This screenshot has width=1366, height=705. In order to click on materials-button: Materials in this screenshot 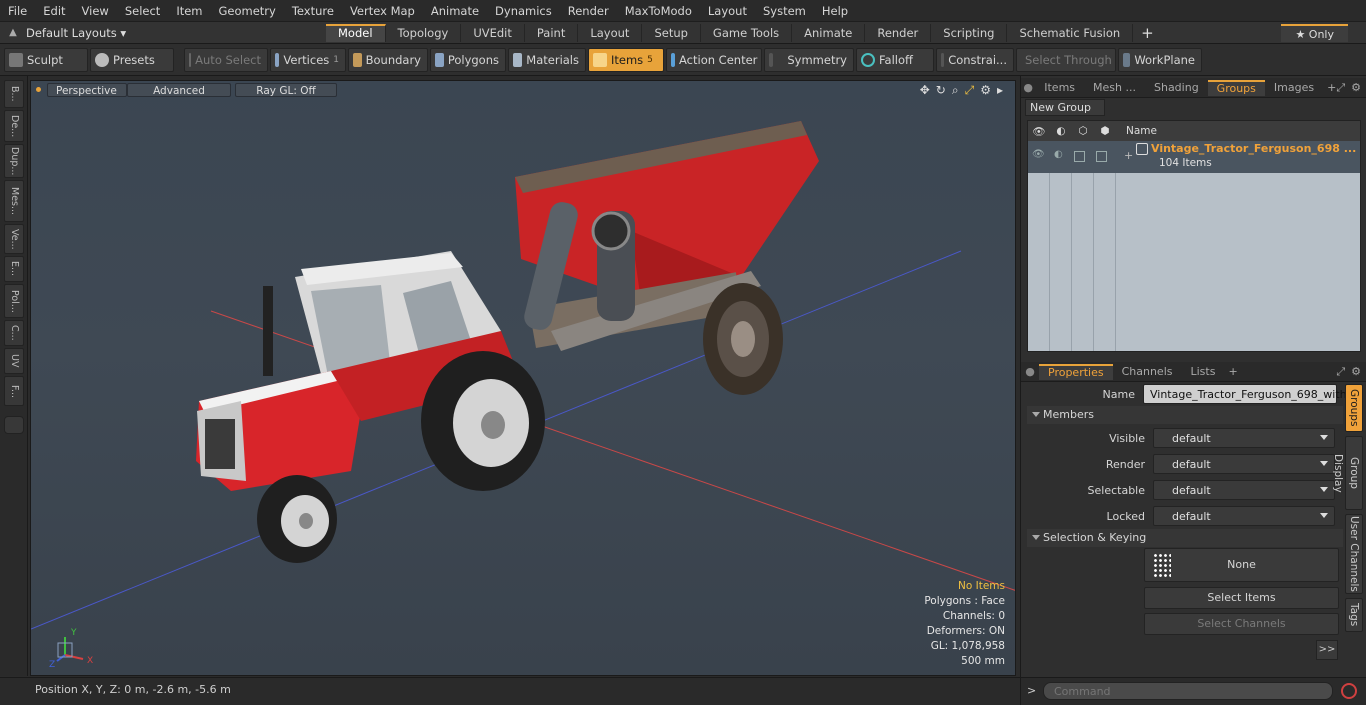, I will do `click(547, 59)`.